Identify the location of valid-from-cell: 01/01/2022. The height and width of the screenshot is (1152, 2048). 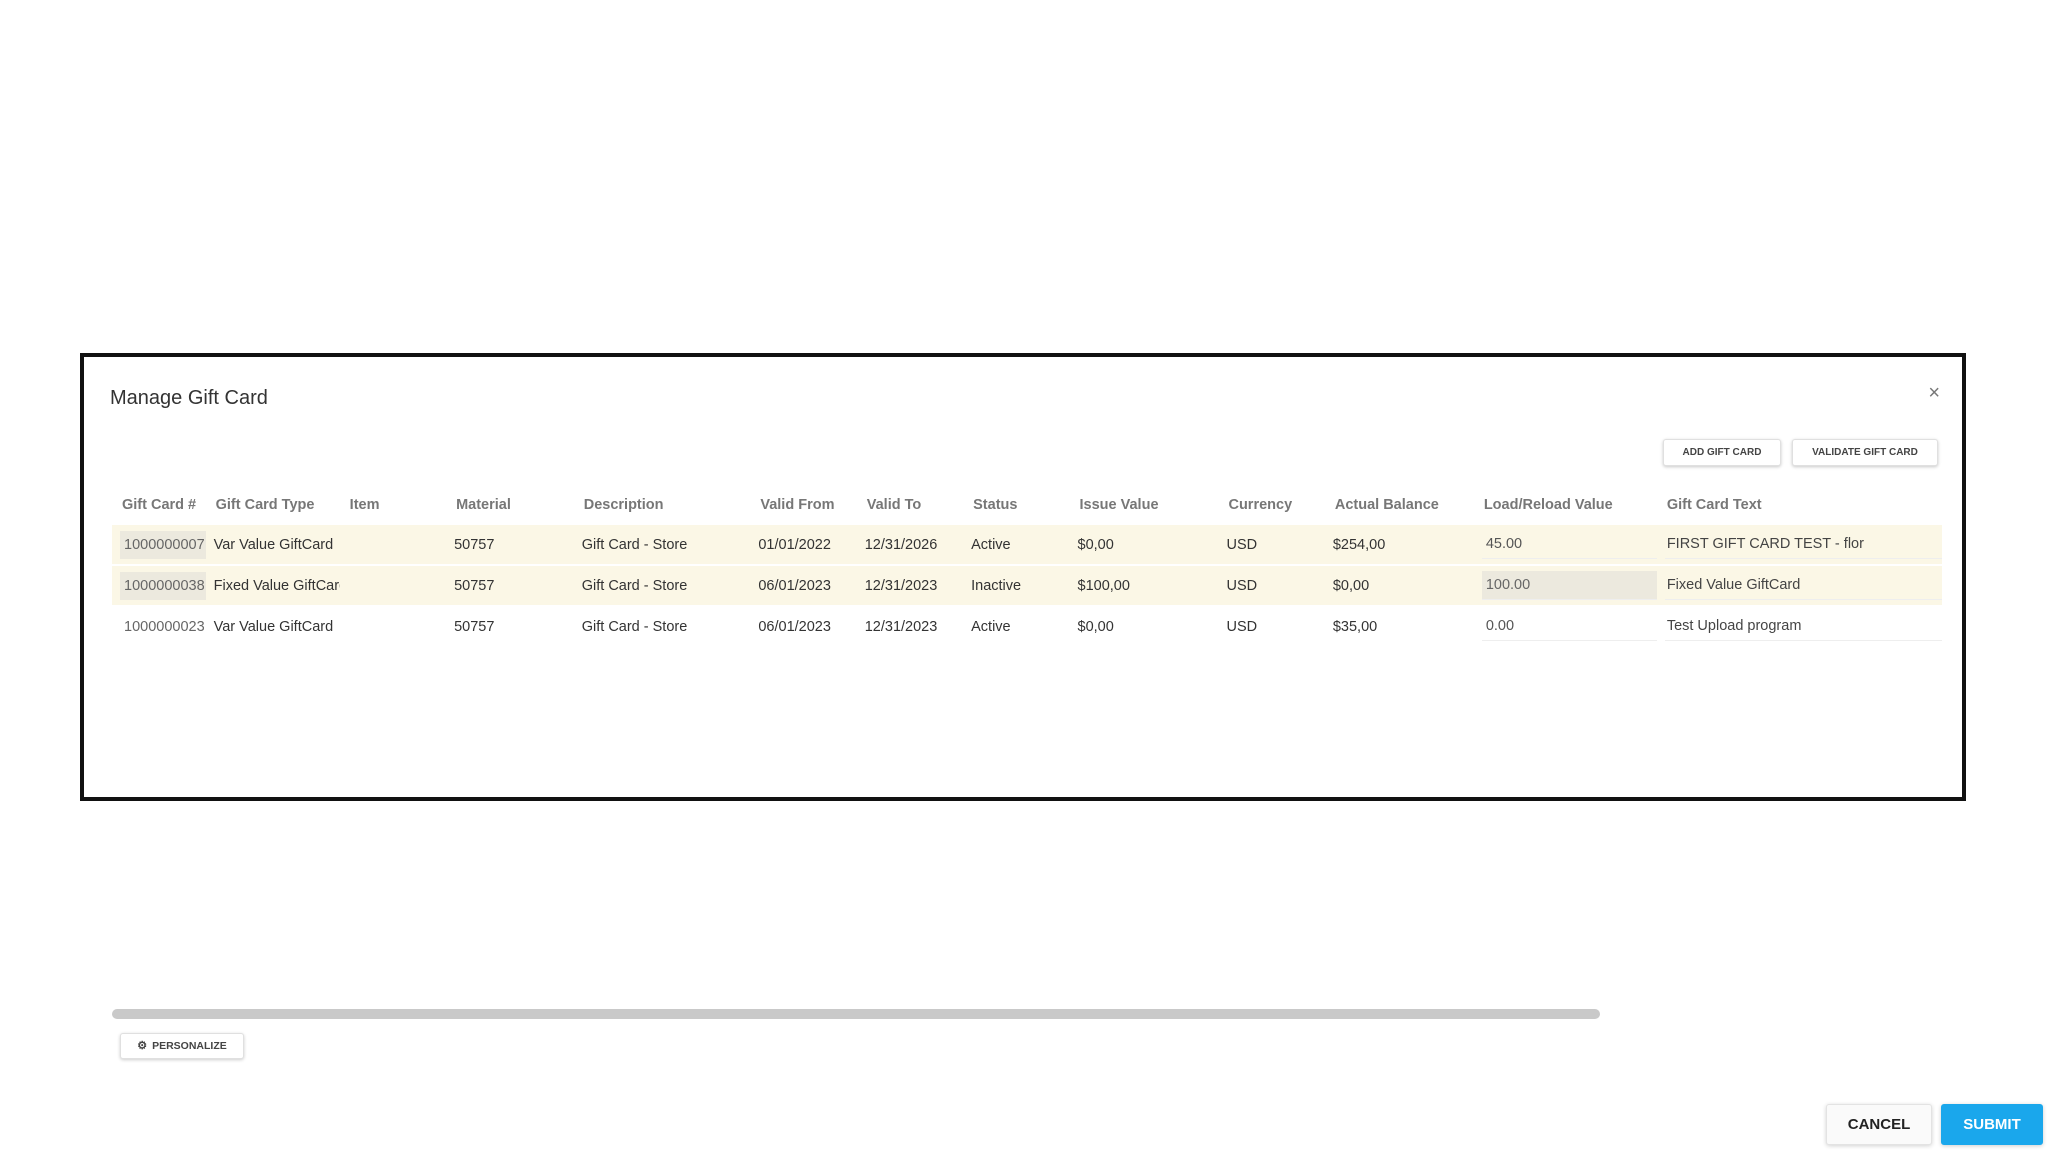
(803, 545).